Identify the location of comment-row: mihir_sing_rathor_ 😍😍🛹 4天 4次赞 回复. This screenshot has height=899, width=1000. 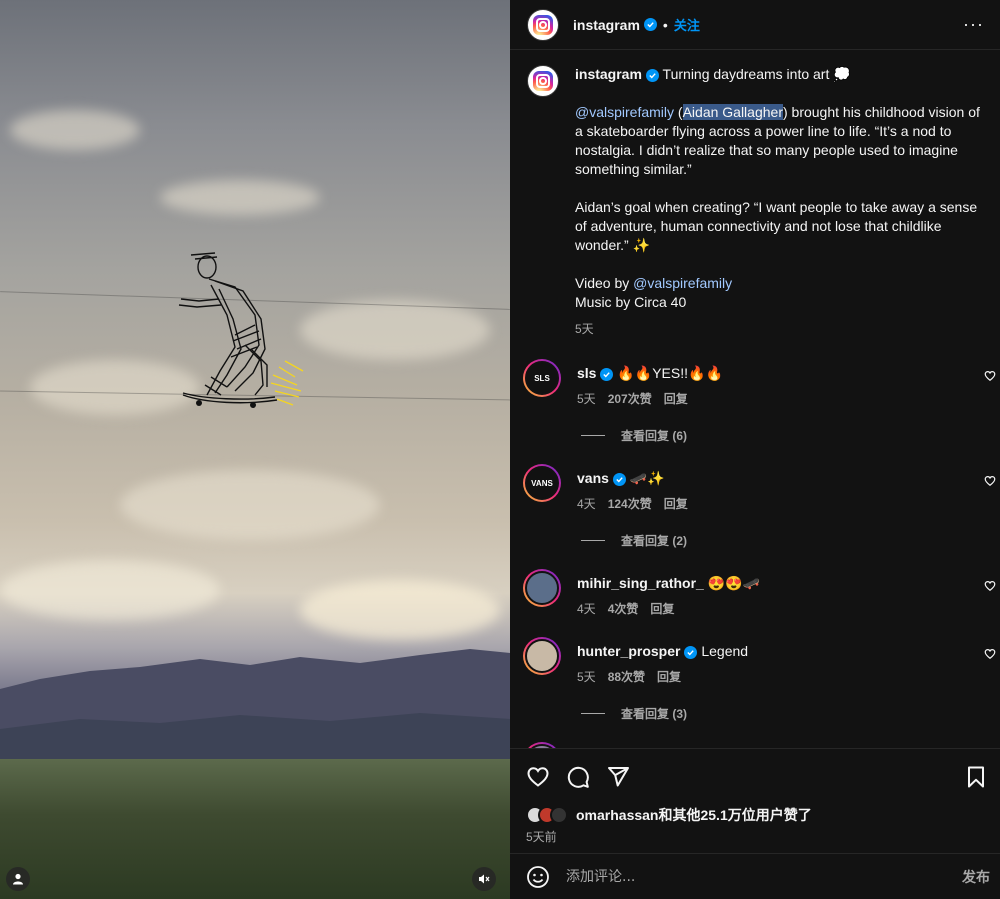
(755, 593).